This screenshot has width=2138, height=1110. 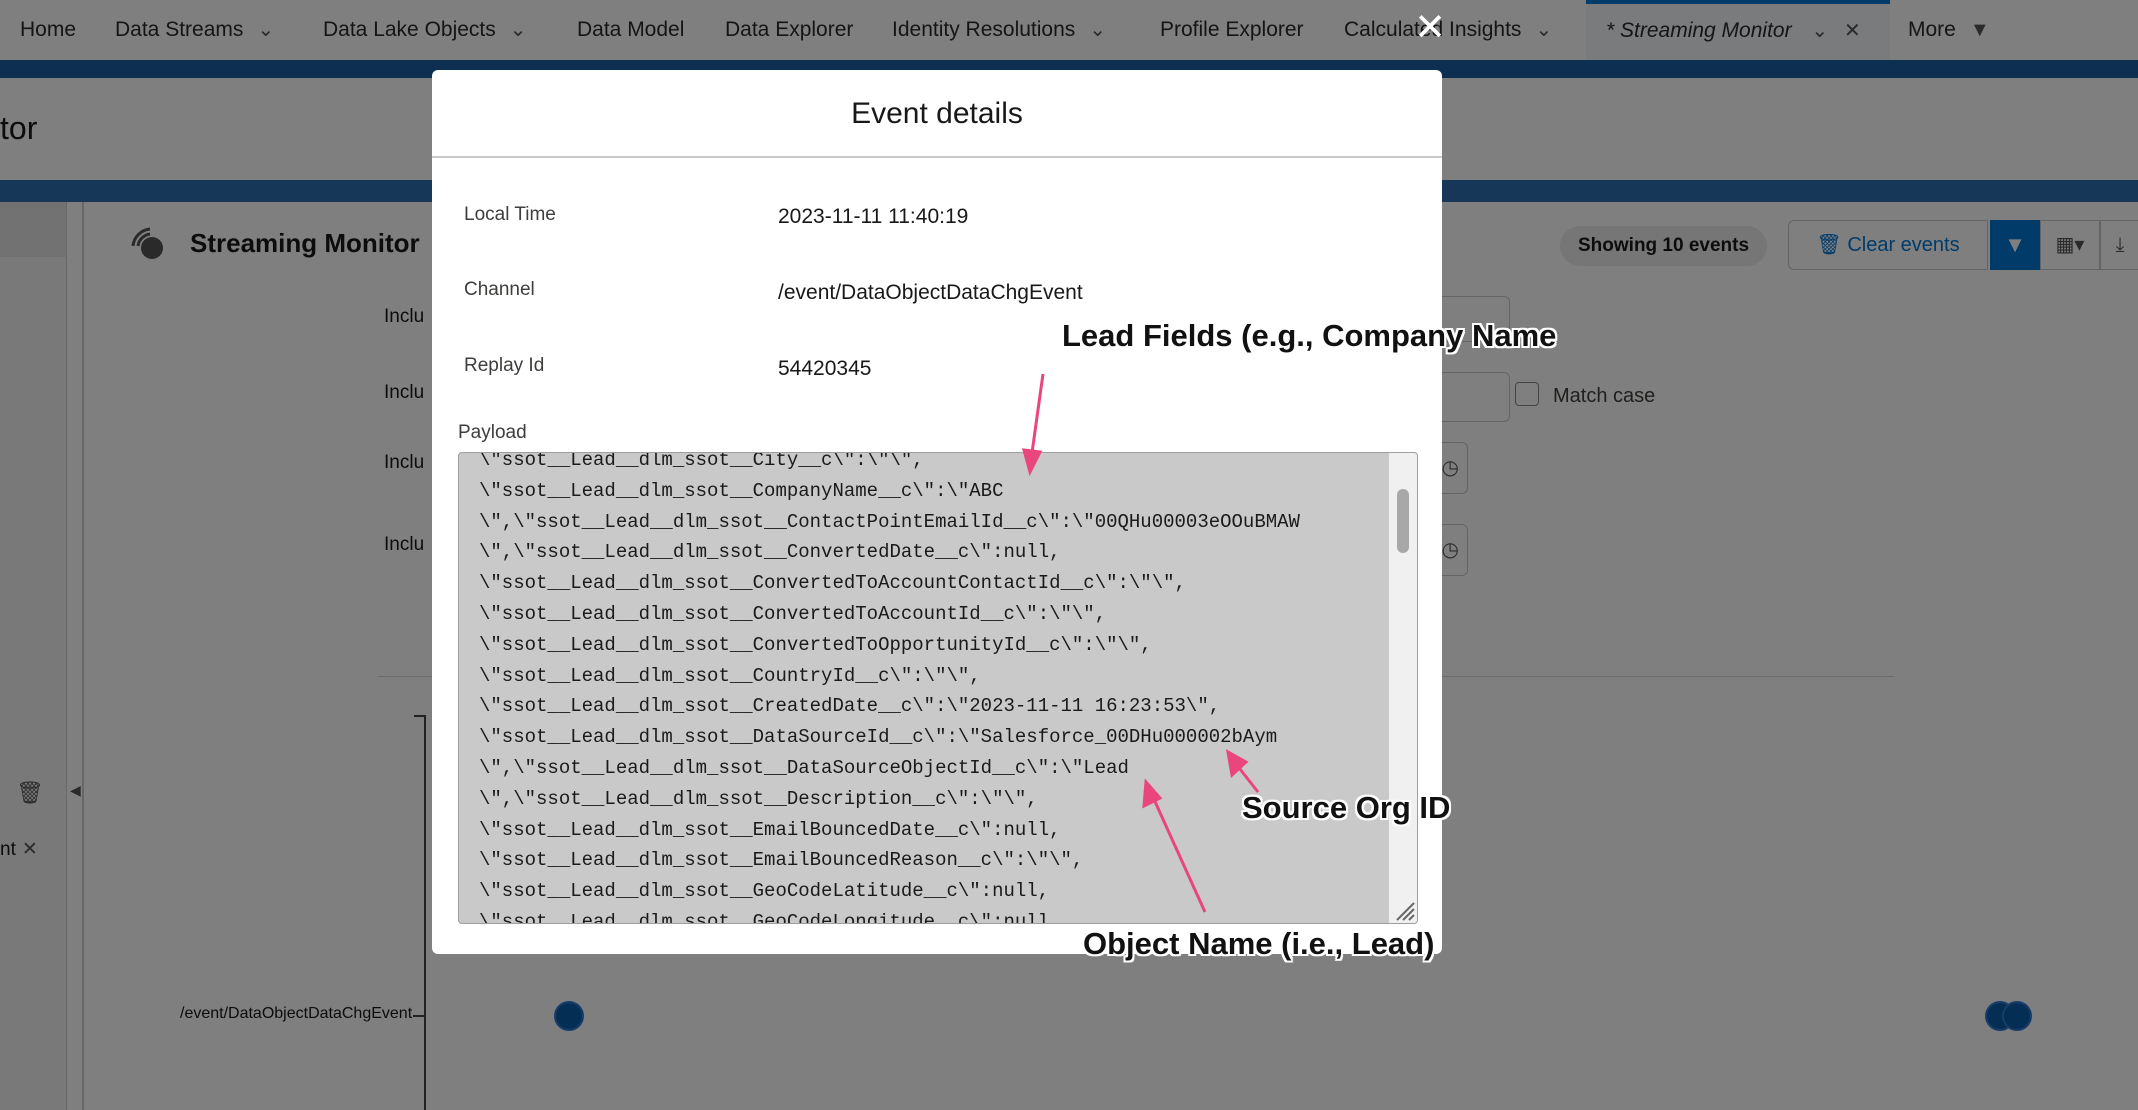 I want to click on arrow-head-lead-fields, so click(x=1032, y=462).